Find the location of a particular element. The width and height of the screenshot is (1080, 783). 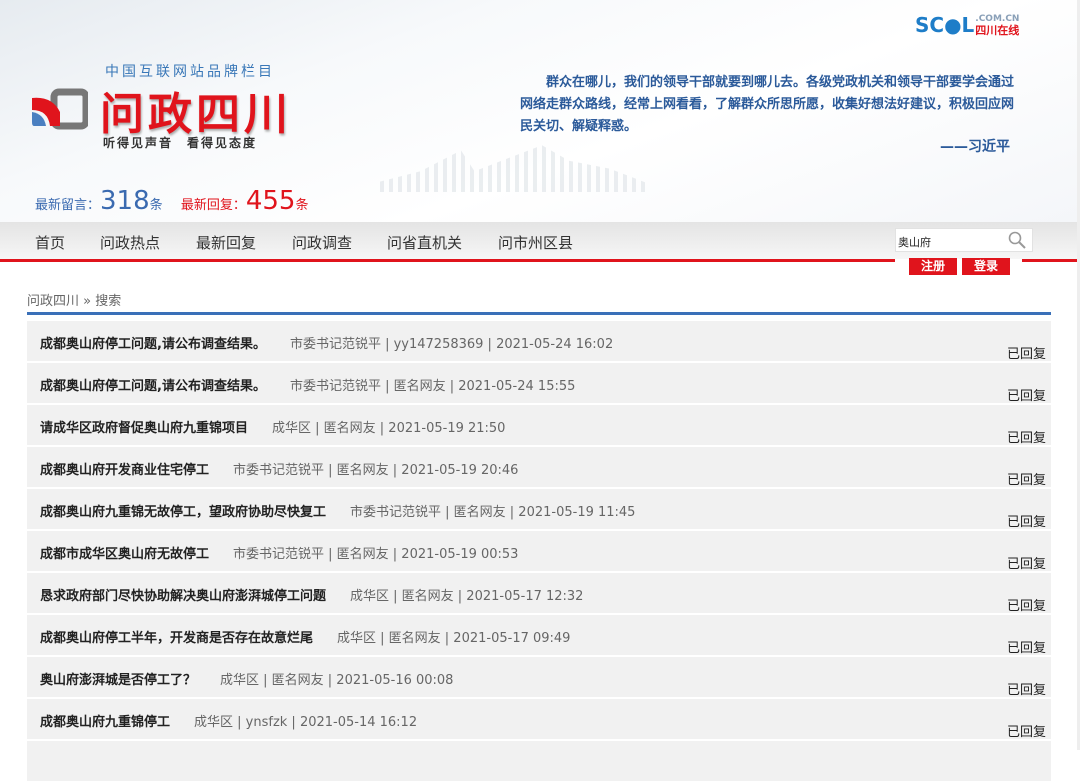

search-value: 奥山府 is located at coordinates (914, 242).